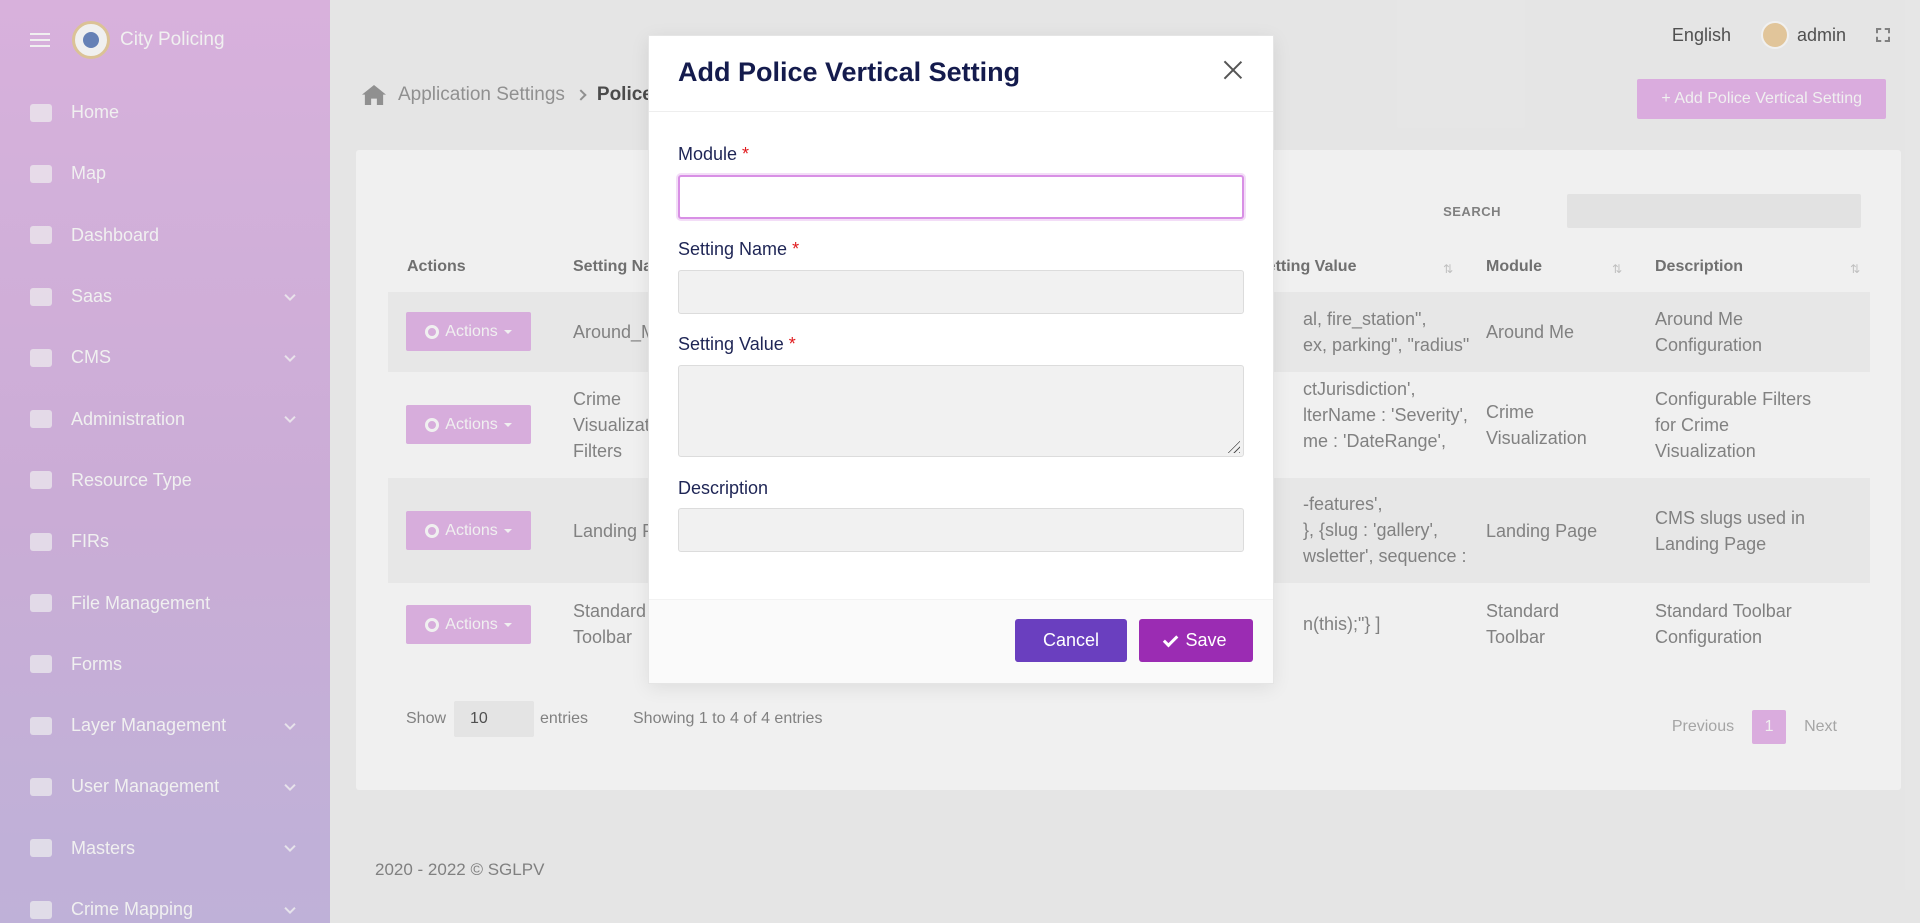 The height and width of the screenshot is (923, 1920). I want to click on setting-name-label: Setting Name *, so click(739, 249).